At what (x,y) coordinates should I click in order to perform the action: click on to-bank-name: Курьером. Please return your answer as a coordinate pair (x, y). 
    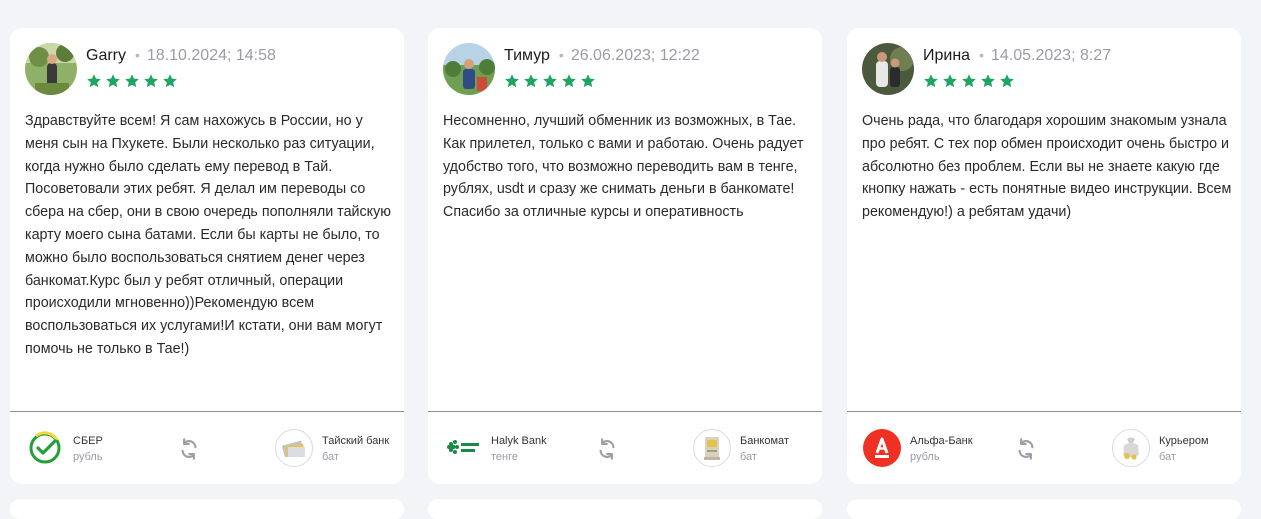
    Looking at the image, I should click on (1184, 441).